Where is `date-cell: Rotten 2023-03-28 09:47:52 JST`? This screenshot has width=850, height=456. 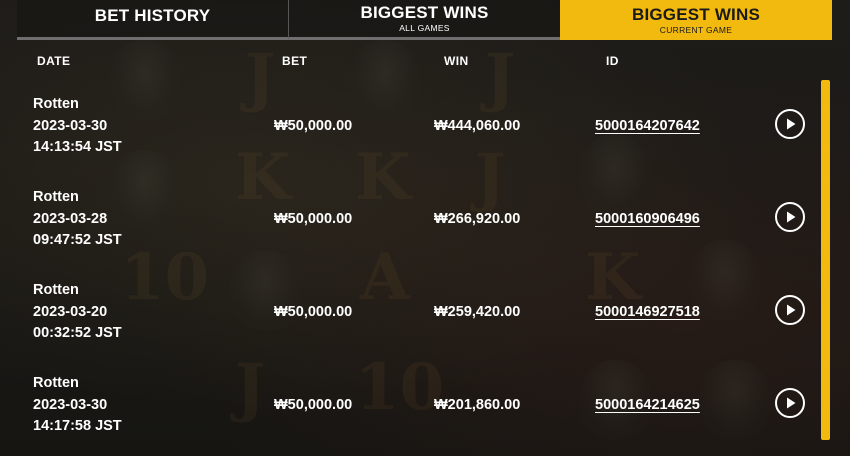 date-cell: Rotten 2023-03-28 09:47:52 JST is located at coordinates (77, 219).